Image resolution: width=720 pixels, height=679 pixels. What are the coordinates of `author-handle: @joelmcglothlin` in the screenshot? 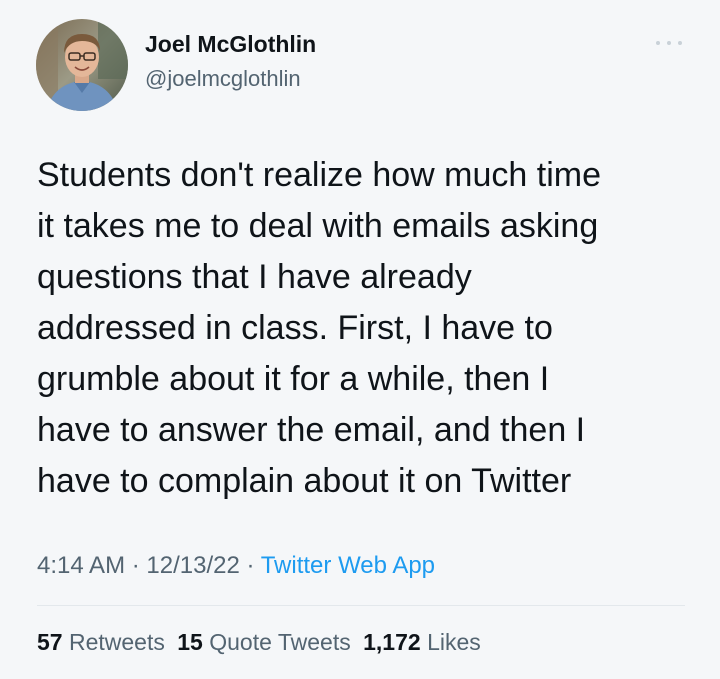 It's located at (223, 79).